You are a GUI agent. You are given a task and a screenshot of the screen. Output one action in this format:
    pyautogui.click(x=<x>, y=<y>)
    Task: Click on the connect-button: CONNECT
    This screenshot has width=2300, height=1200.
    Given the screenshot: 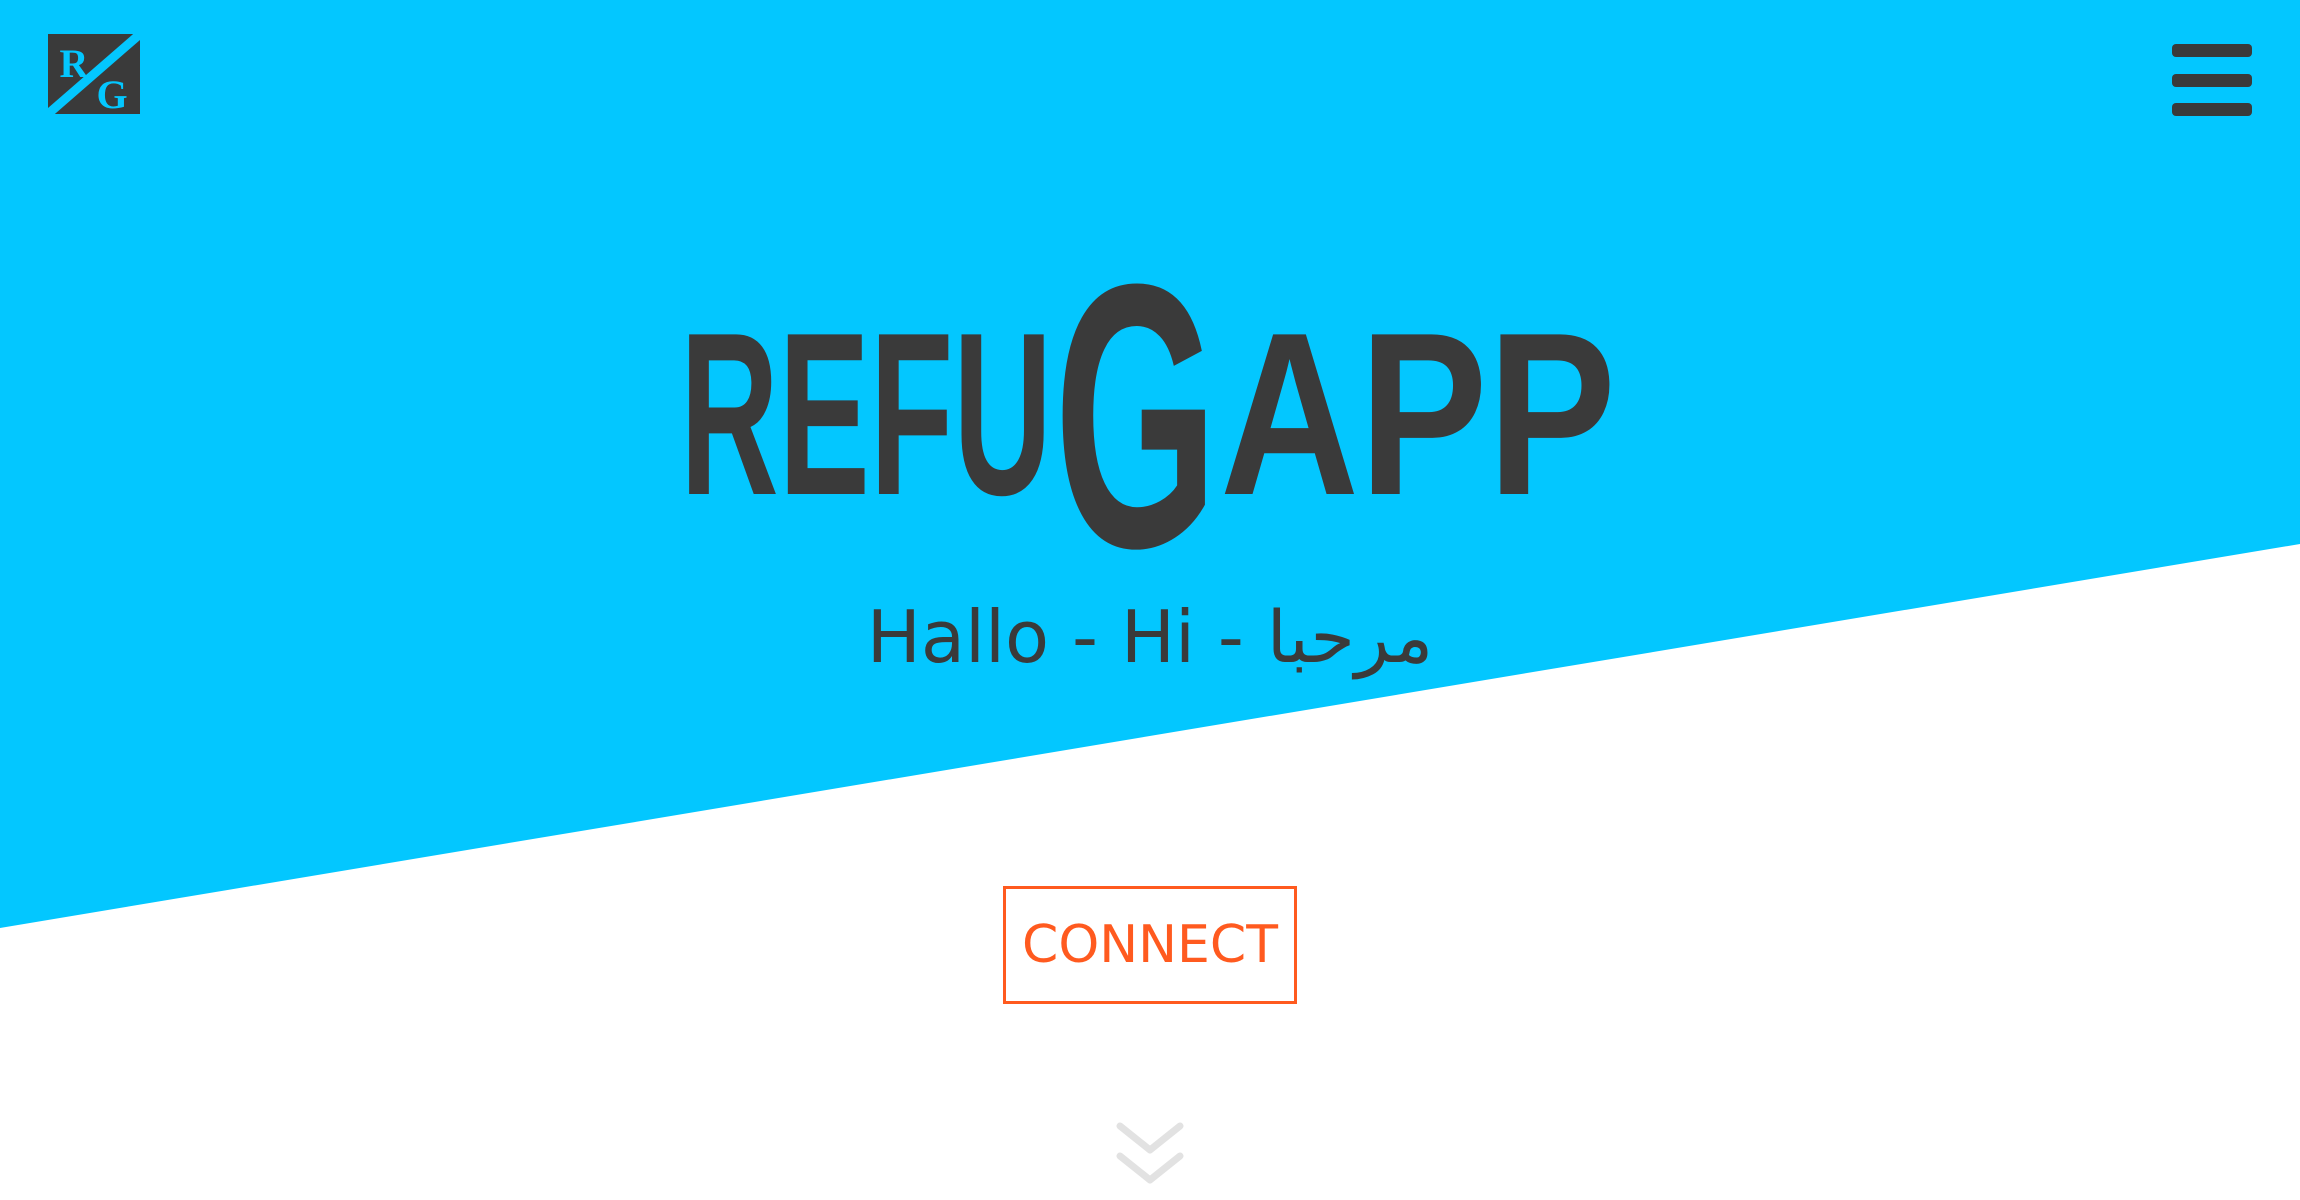 What is the action you would take?
    pyautogui.click(x=1150, y=945)
    